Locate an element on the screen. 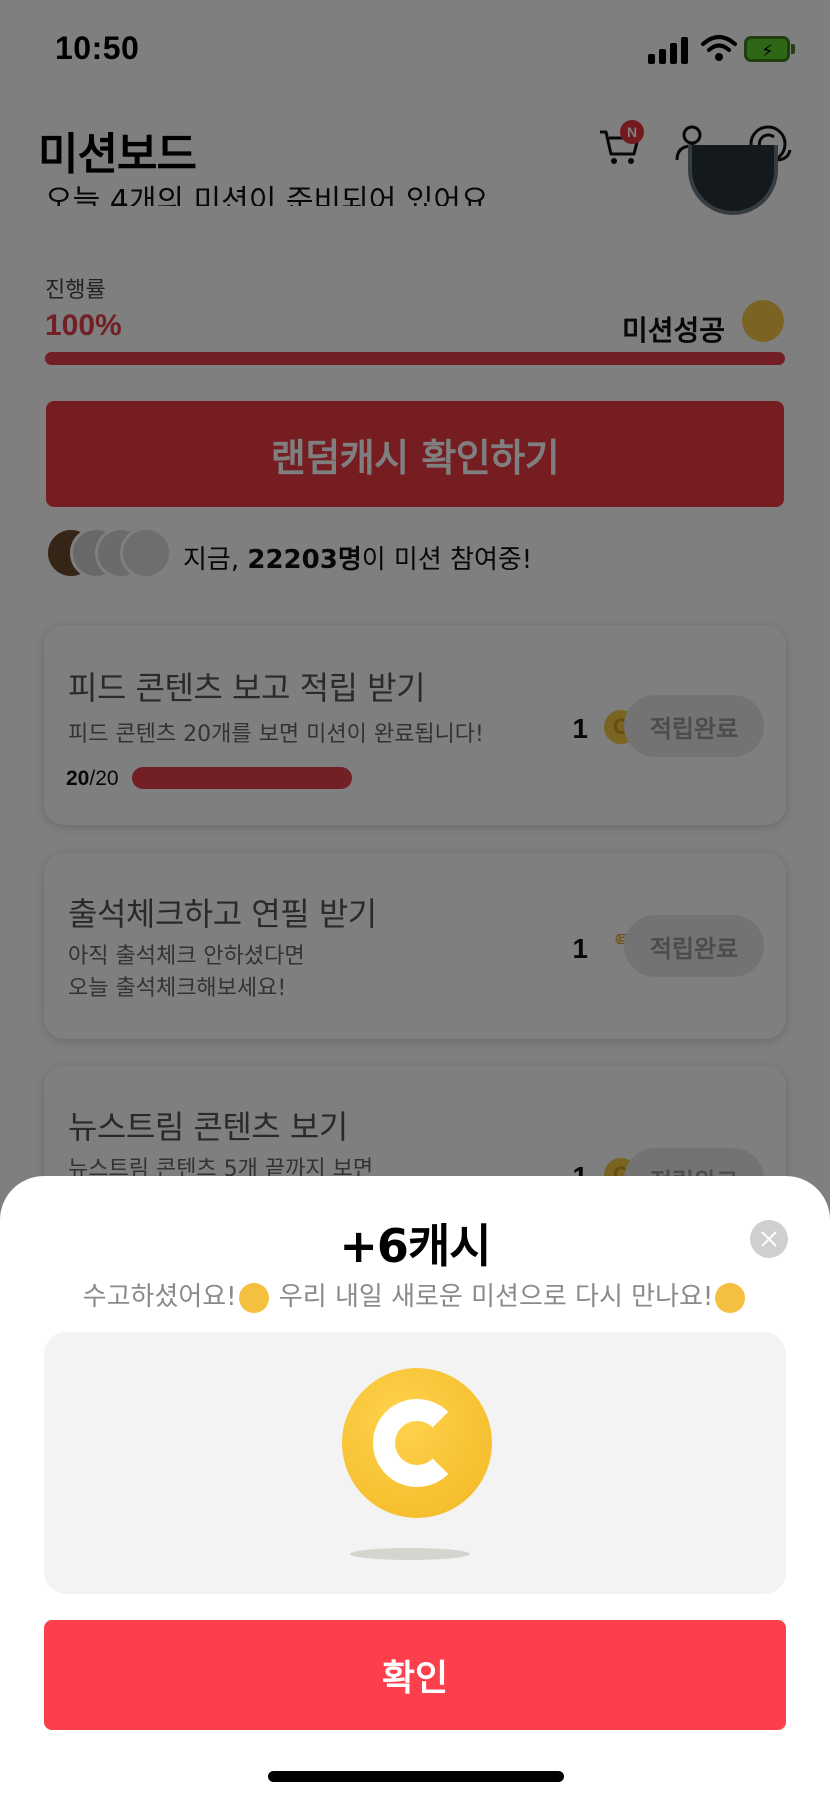 The image size is (830, 1797). coin-shadow is located at coordinates (410, 1554).